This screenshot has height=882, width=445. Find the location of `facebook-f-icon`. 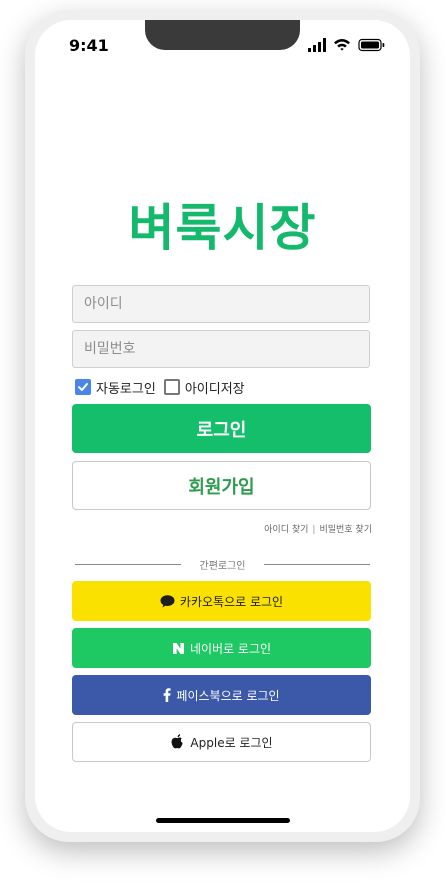

facebook-f-icon is located at coordinates (167, 695).